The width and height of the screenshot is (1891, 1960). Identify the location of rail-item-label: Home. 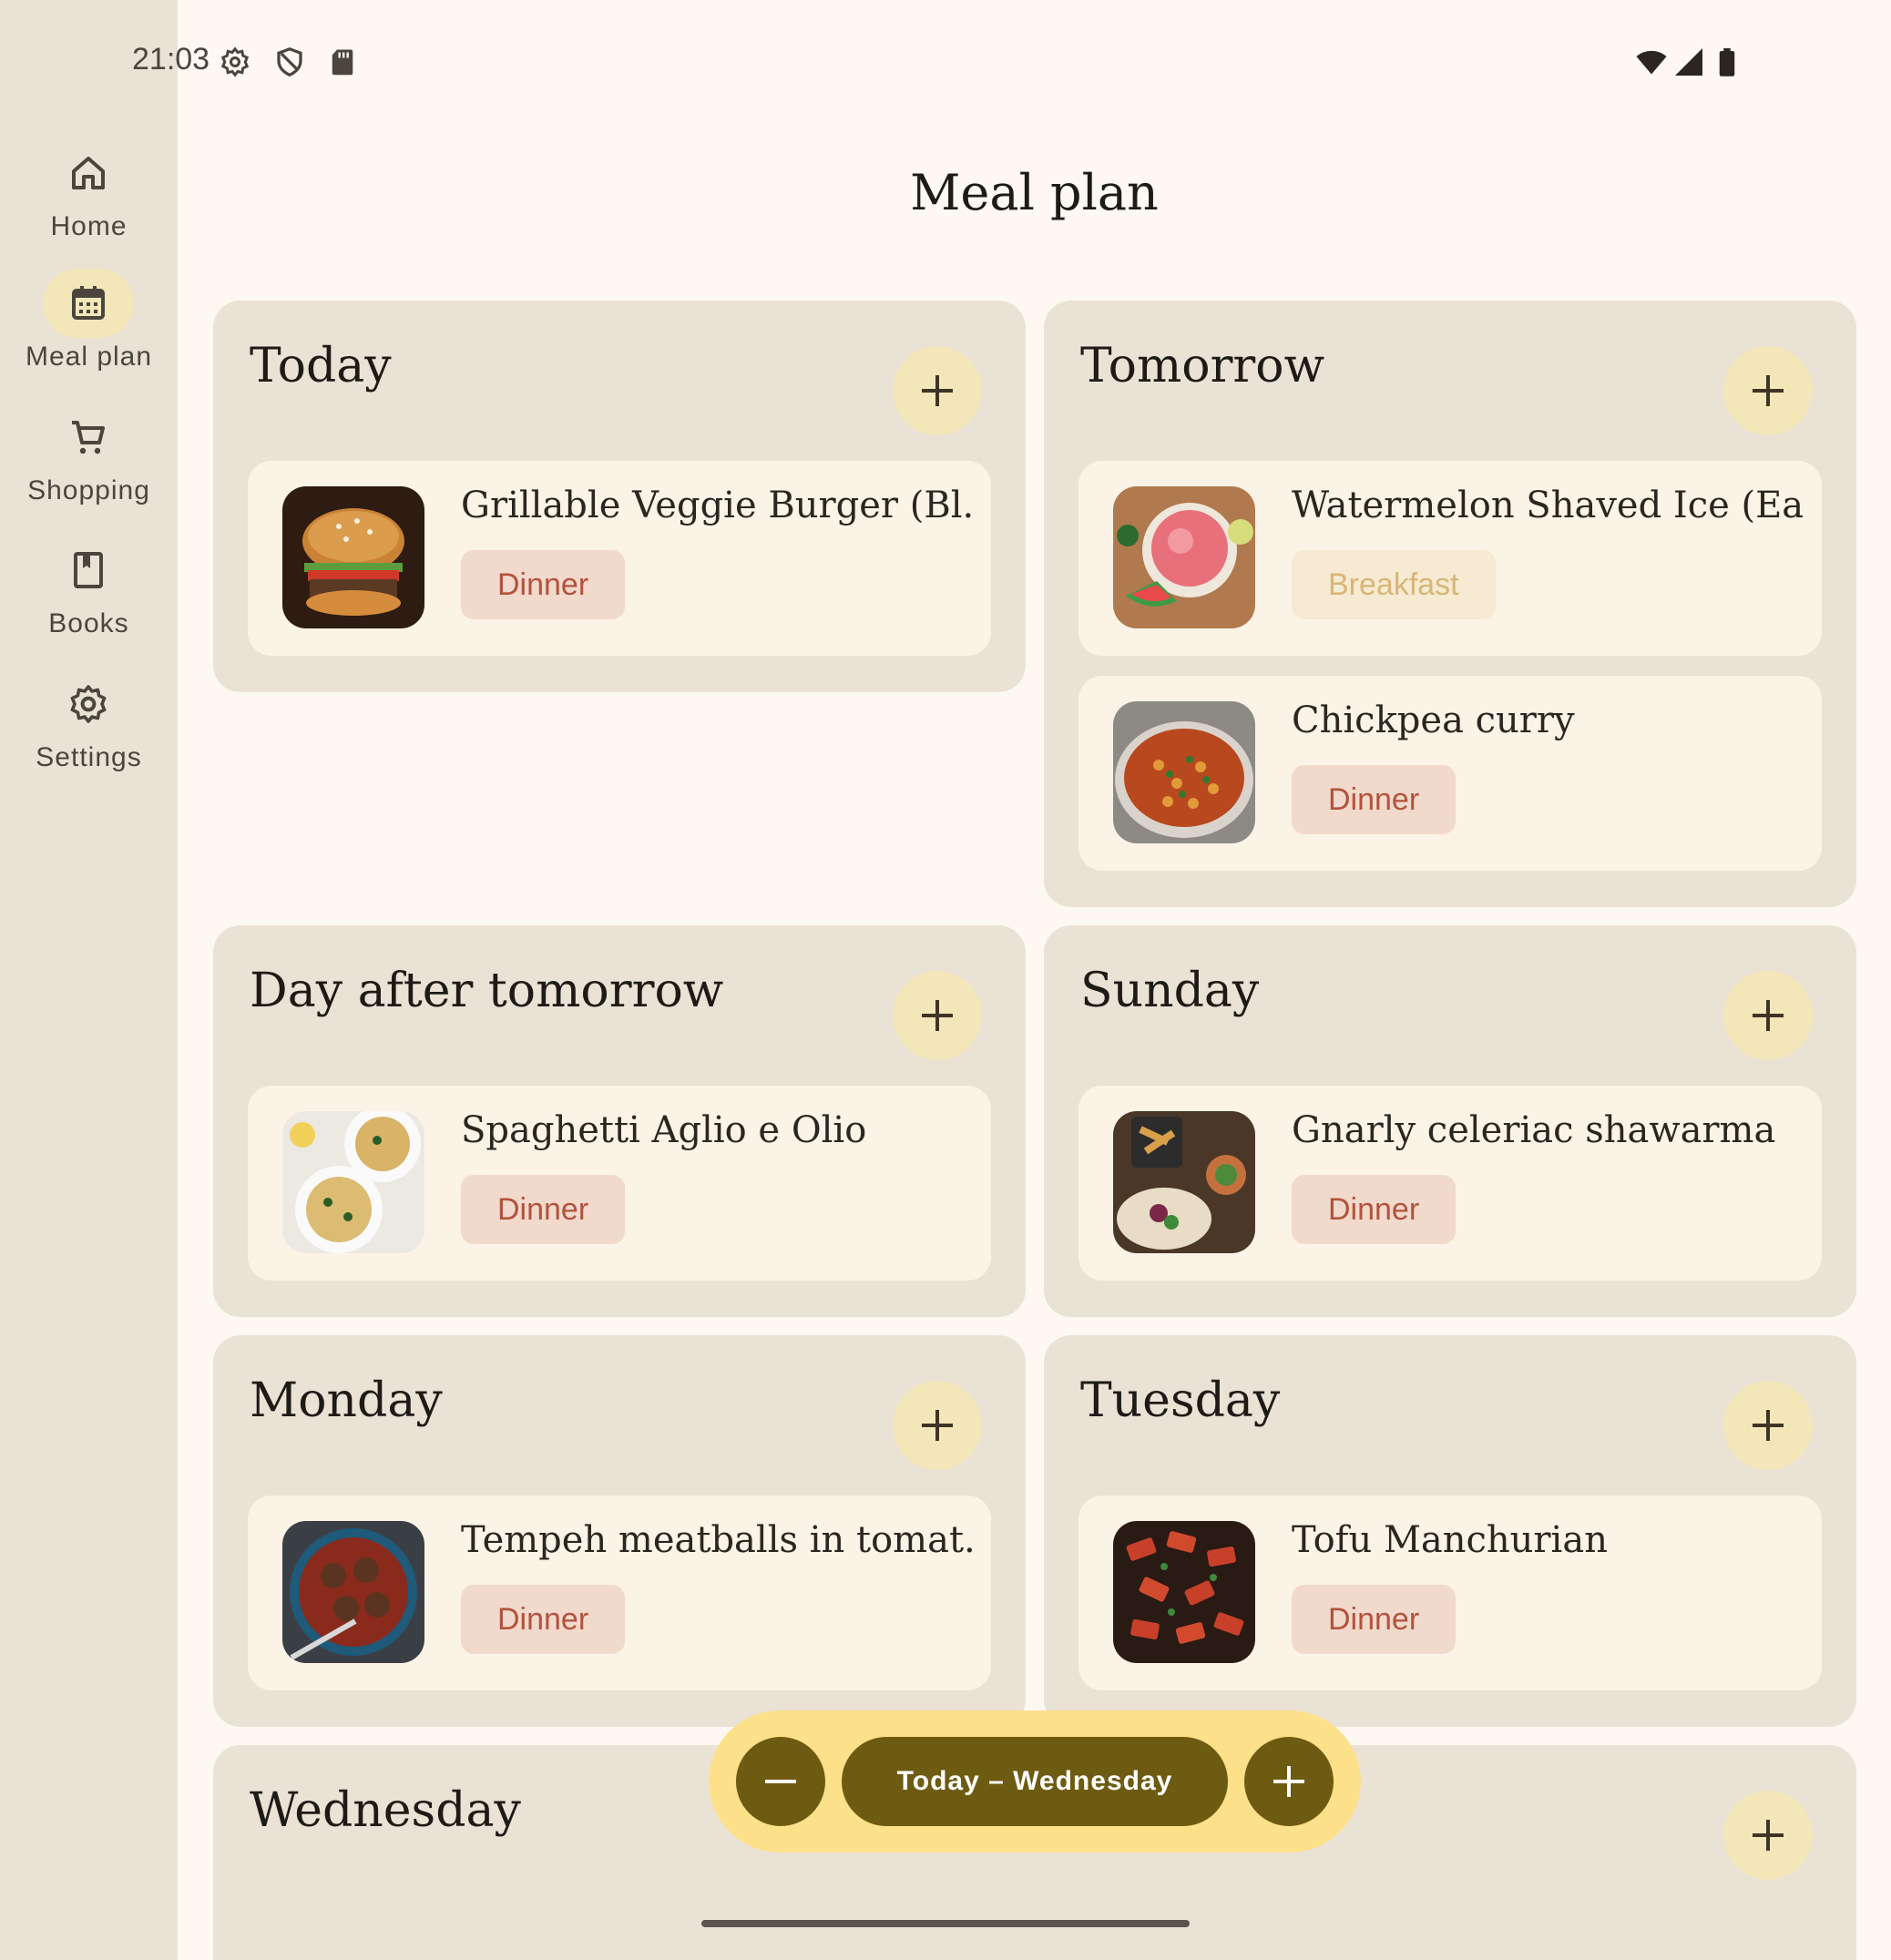
(89, 226).